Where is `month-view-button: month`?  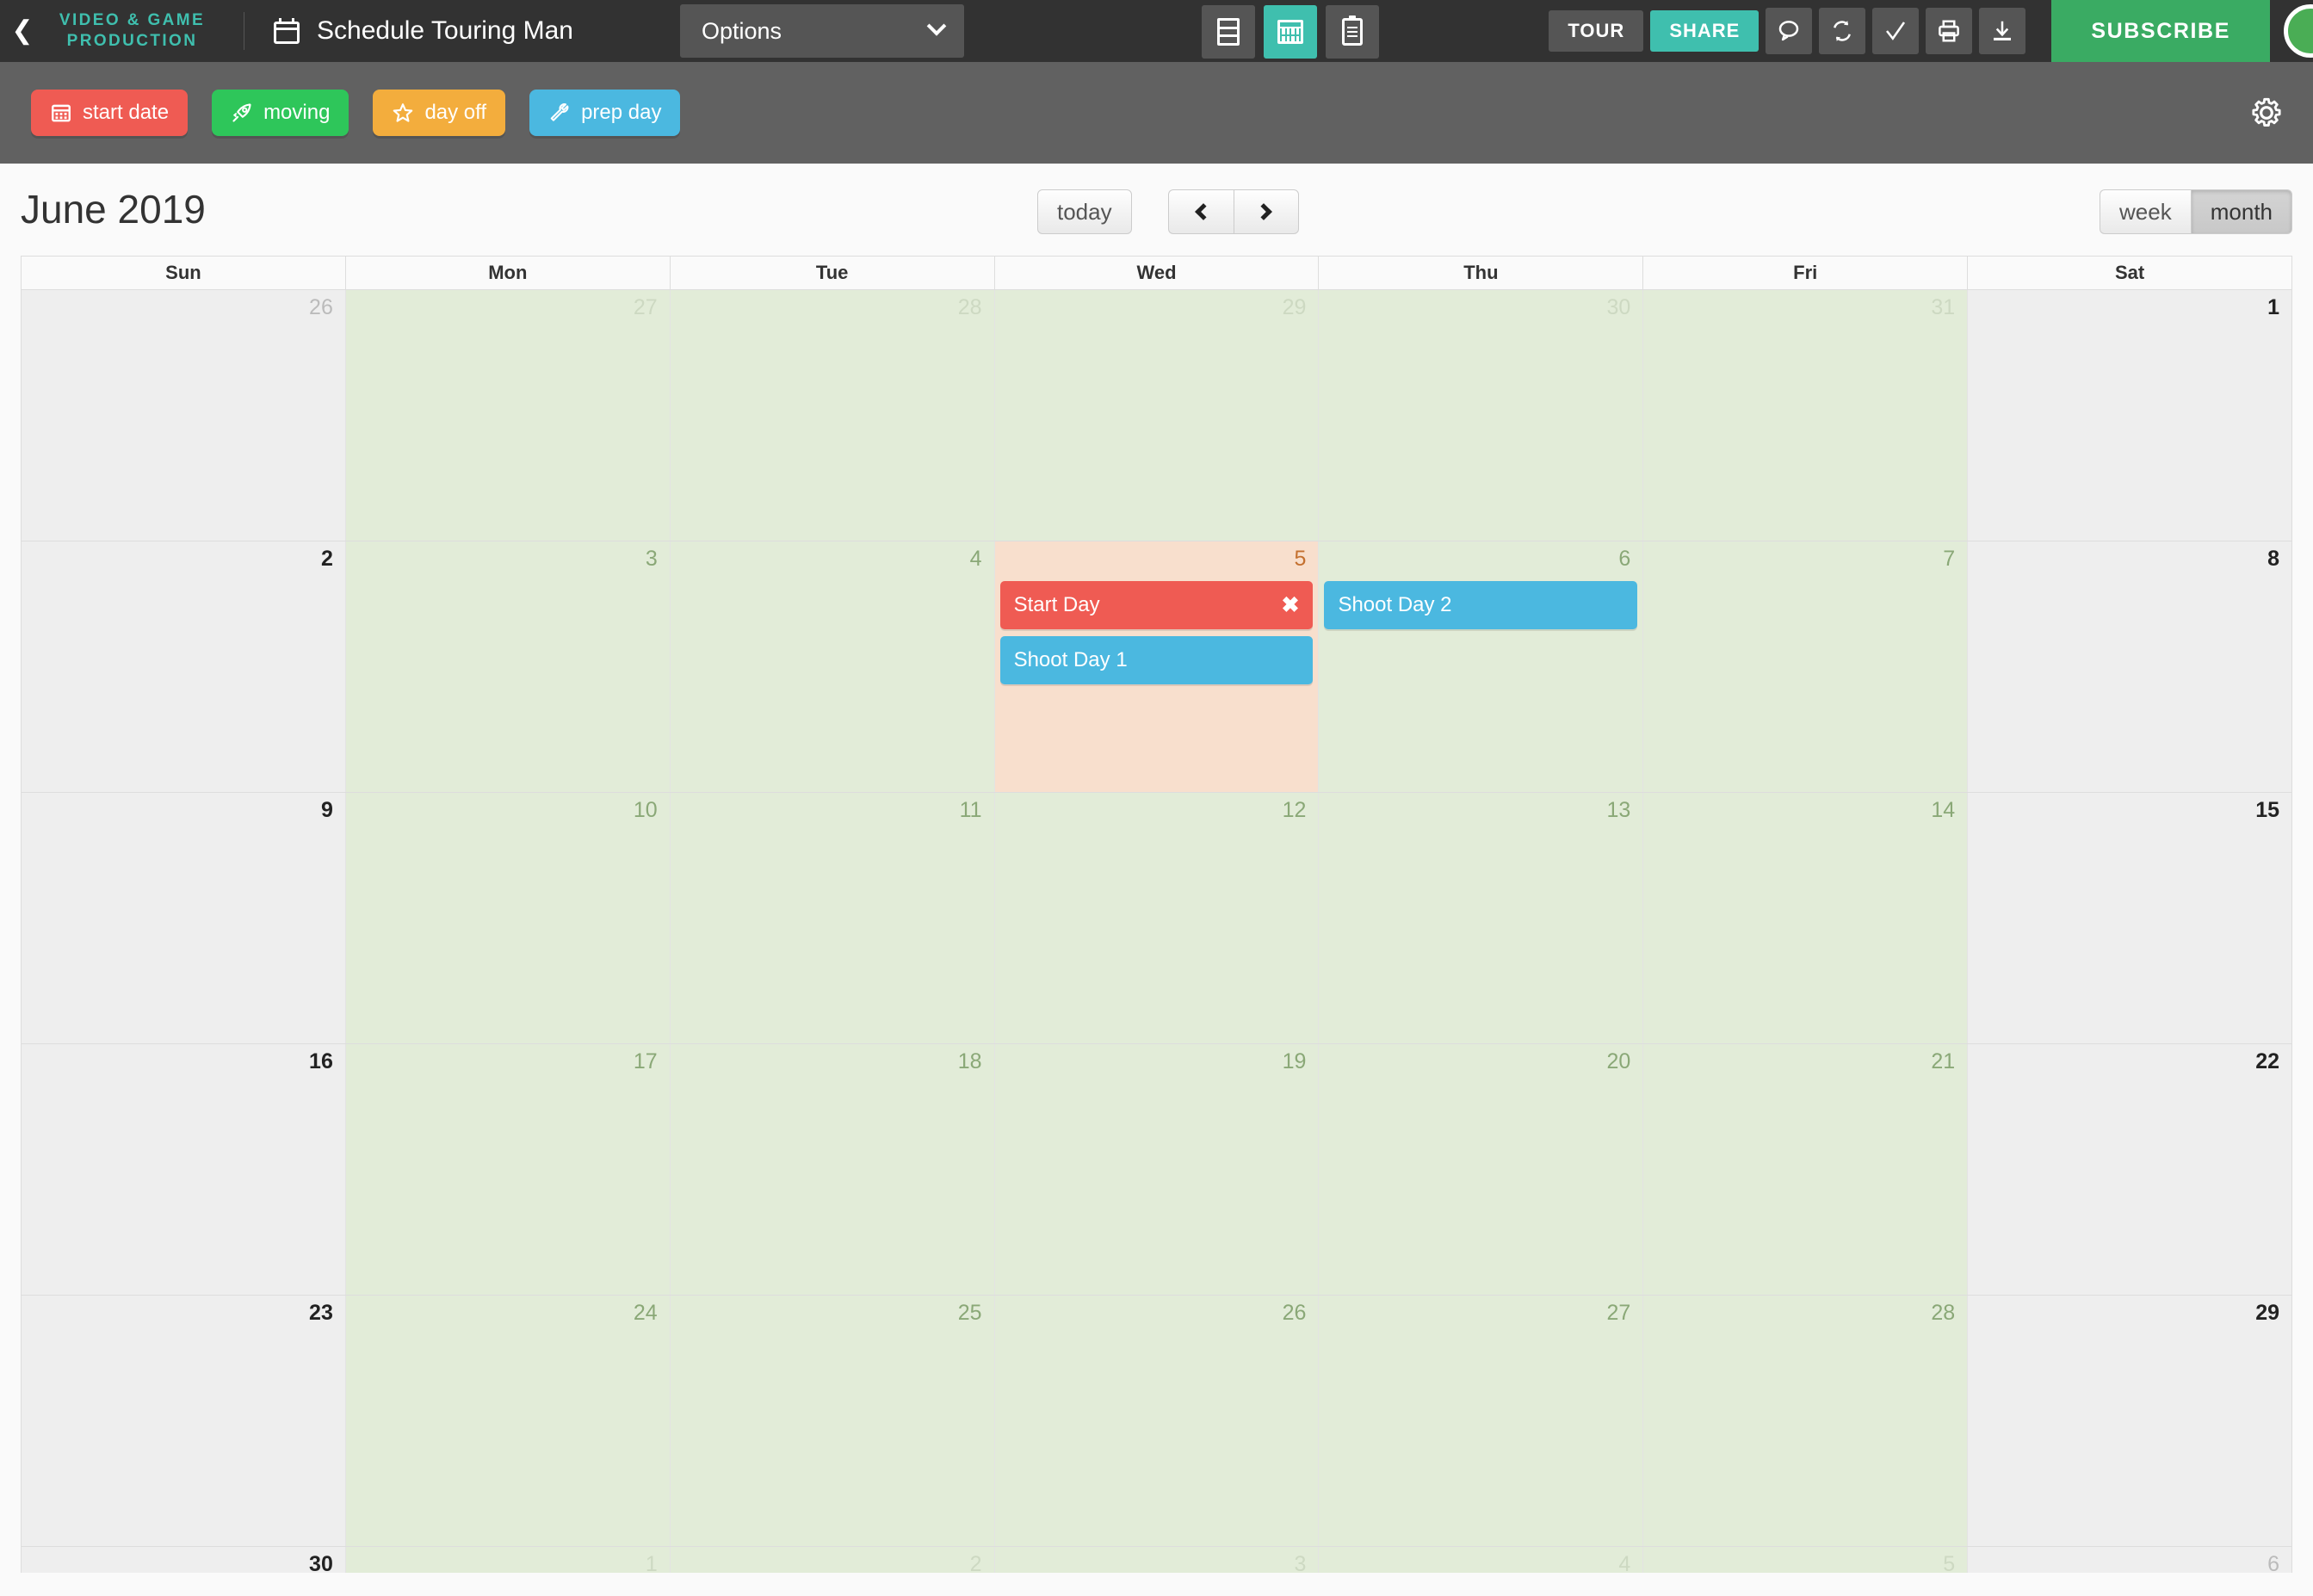 month-view-button: month is located at coordinates (2241, 211).